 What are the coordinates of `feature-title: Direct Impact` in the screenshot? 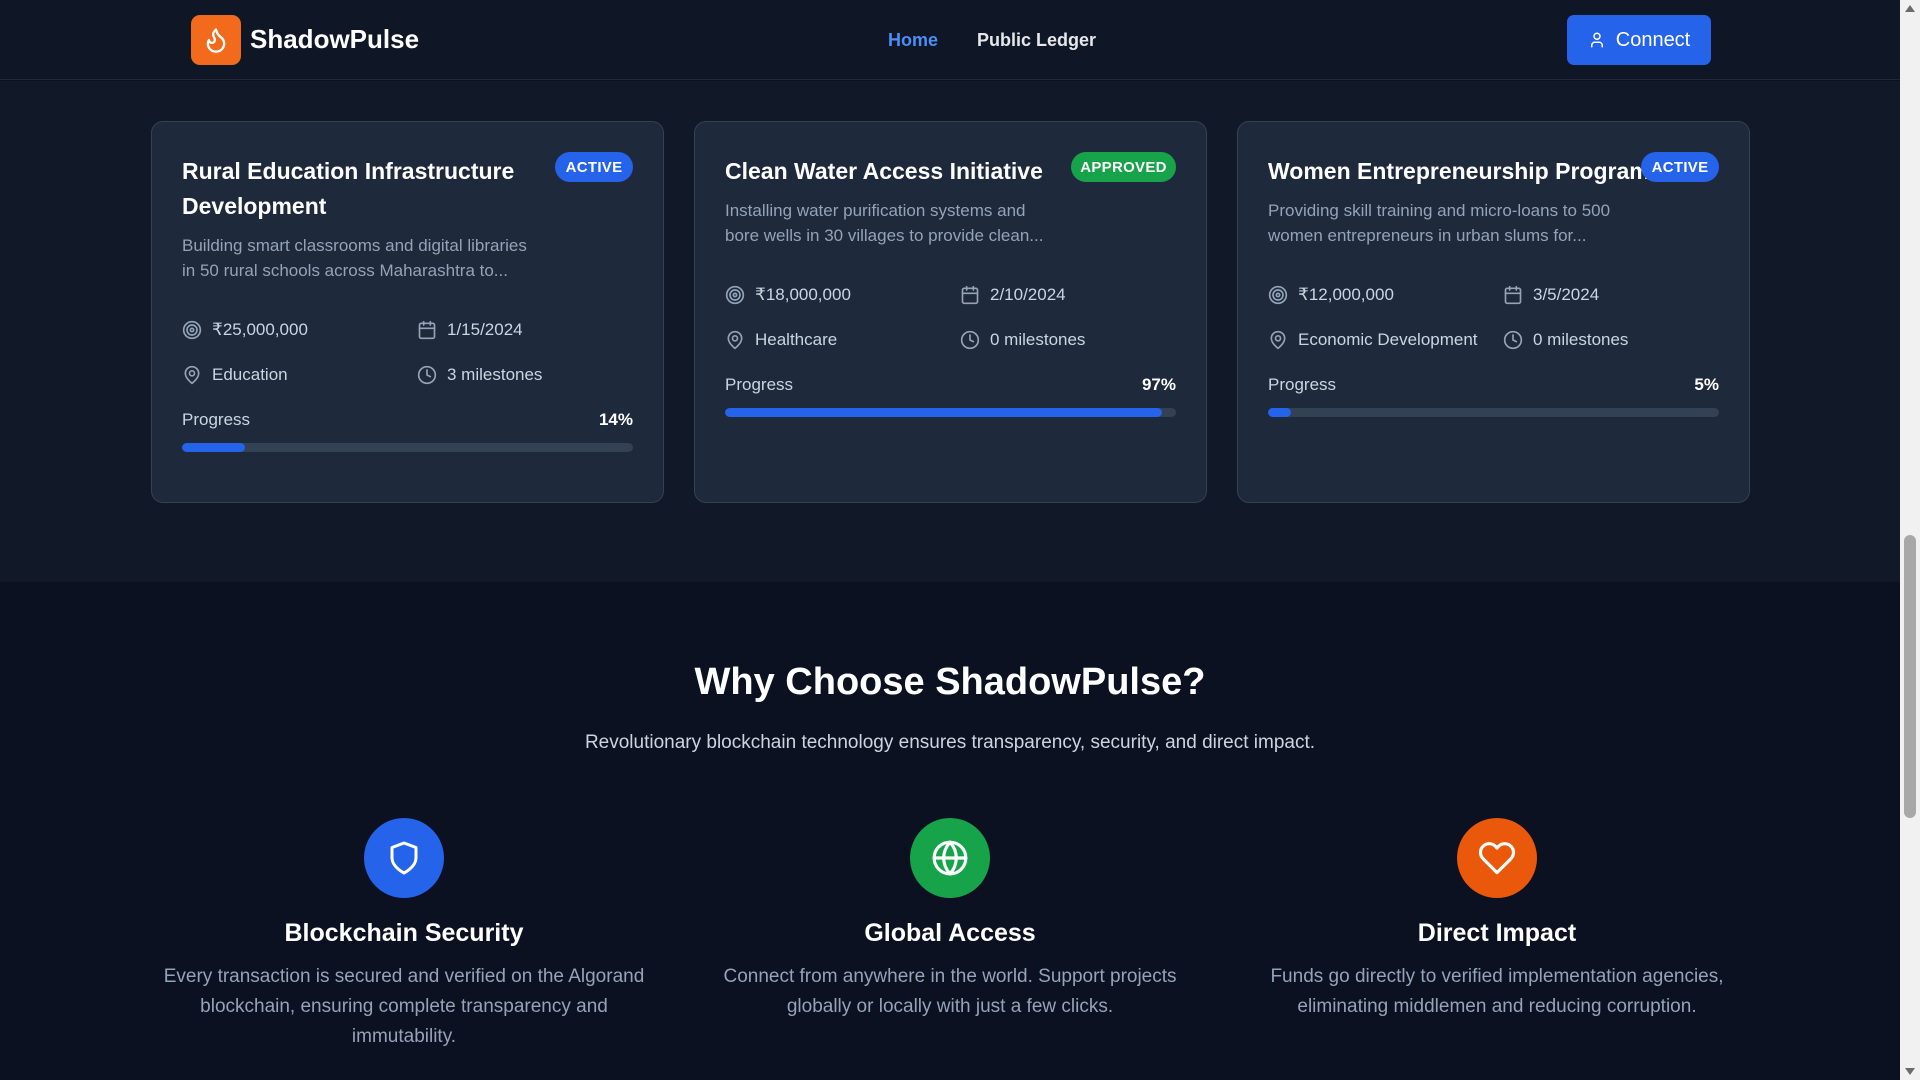 It's located at (1497, 933).